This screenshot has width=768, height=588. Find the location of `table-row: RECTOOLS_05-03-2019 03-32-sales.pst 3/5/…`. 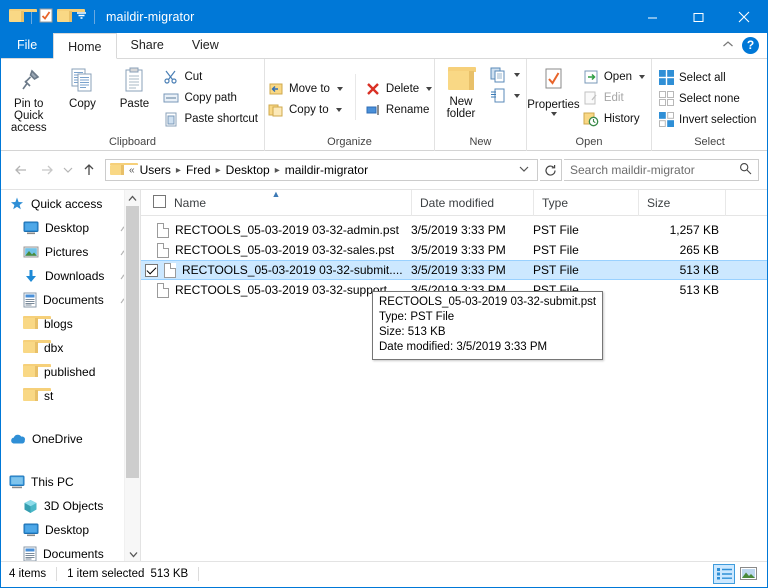

table-row: RECTOOLS_05-03-2019 03-32-sales.pst 3/5/… is located at coordinates (454, 250).